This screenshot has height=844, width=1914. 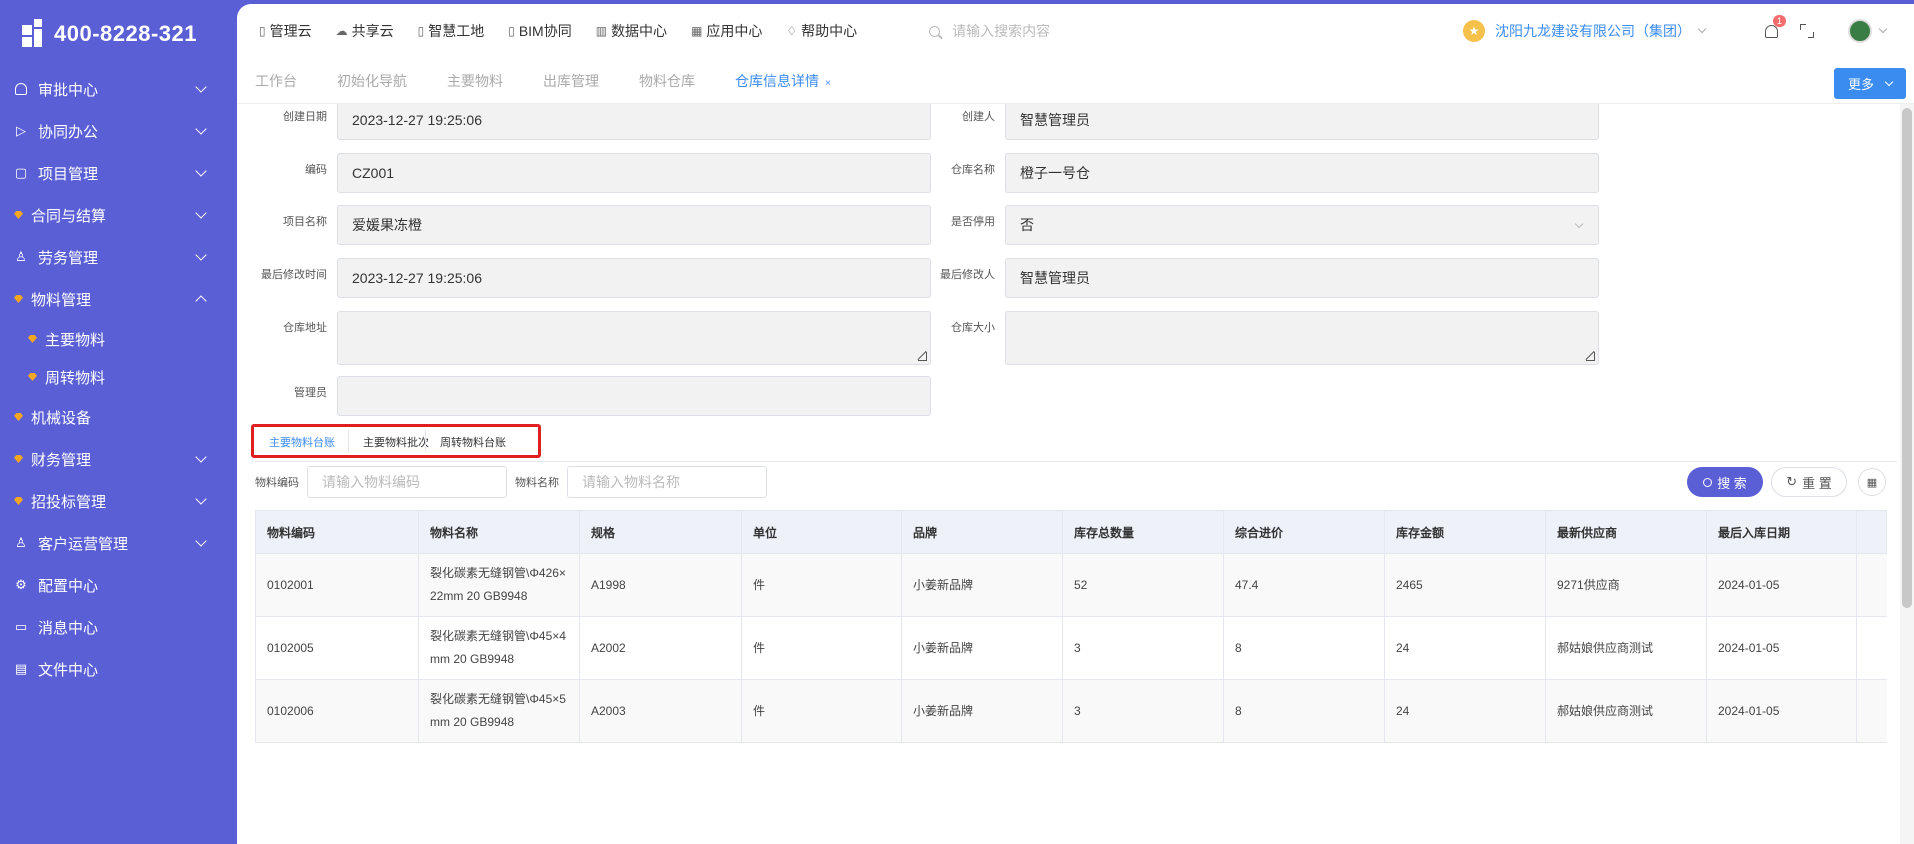 I want to click on sidebar-item-finance: 财务管理, so click(x=118, y=459).